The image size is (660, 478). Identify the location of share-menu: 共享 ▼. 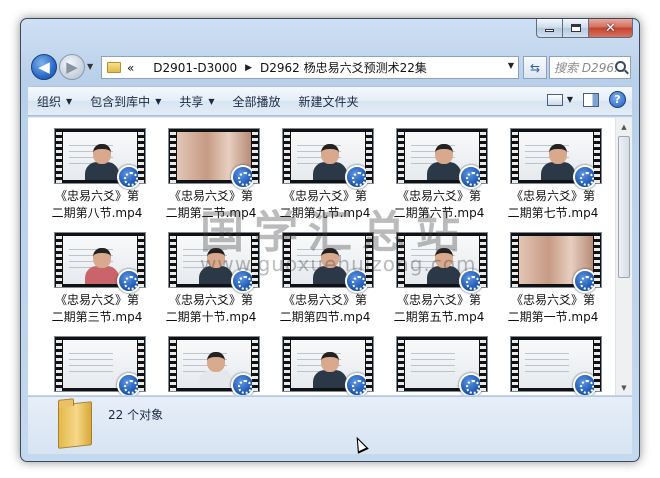
(196, 101).